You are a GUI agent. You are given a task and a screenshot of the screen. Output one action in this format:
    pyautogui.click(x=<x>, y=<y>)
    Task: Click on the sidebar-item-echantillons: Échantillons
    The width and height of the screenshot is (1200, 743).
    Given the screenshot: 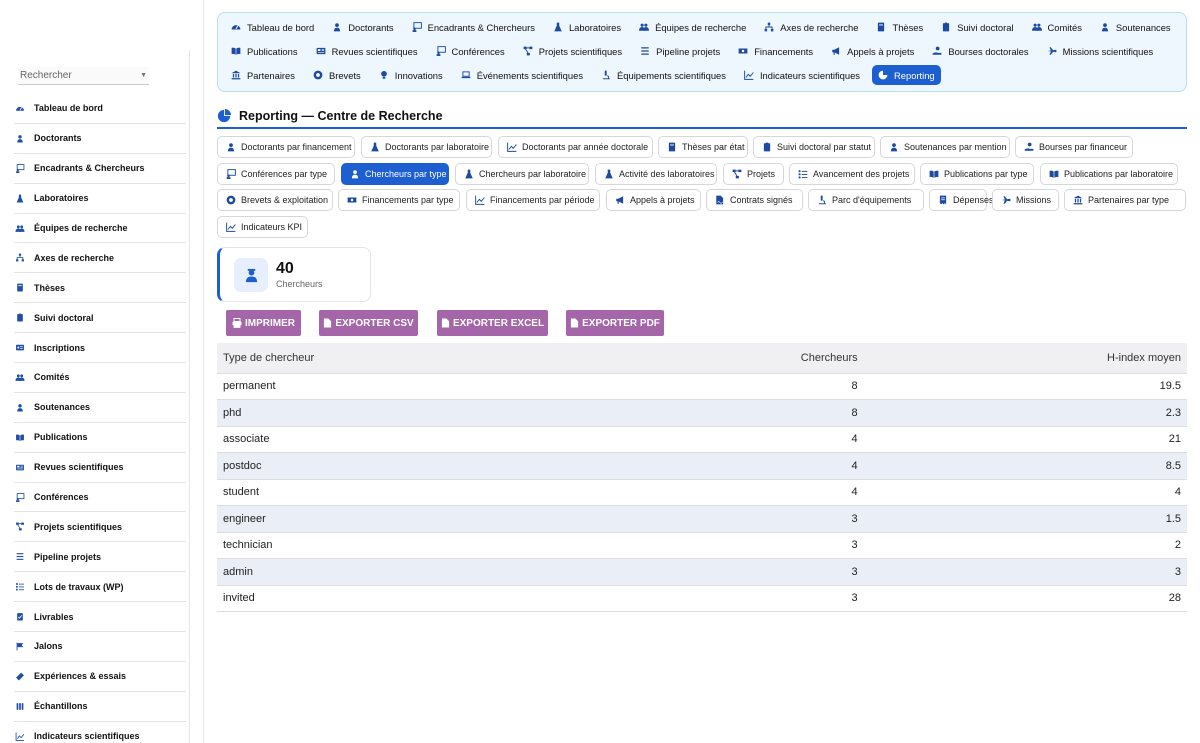 What is the action you would take?
    pyautogui.click(x=100, y=707)
    